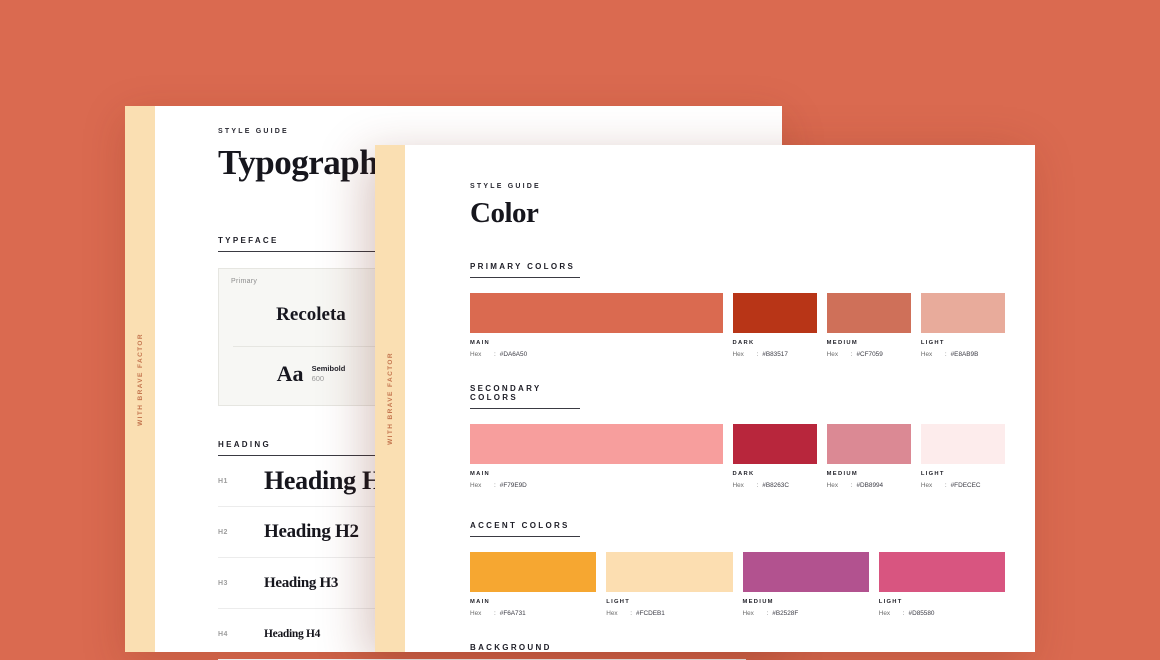  Describe the element at coordinates (869, 480) in the screenshot. I see `swatch-meta: MEDIUM Hex: #DB8994` at that location.